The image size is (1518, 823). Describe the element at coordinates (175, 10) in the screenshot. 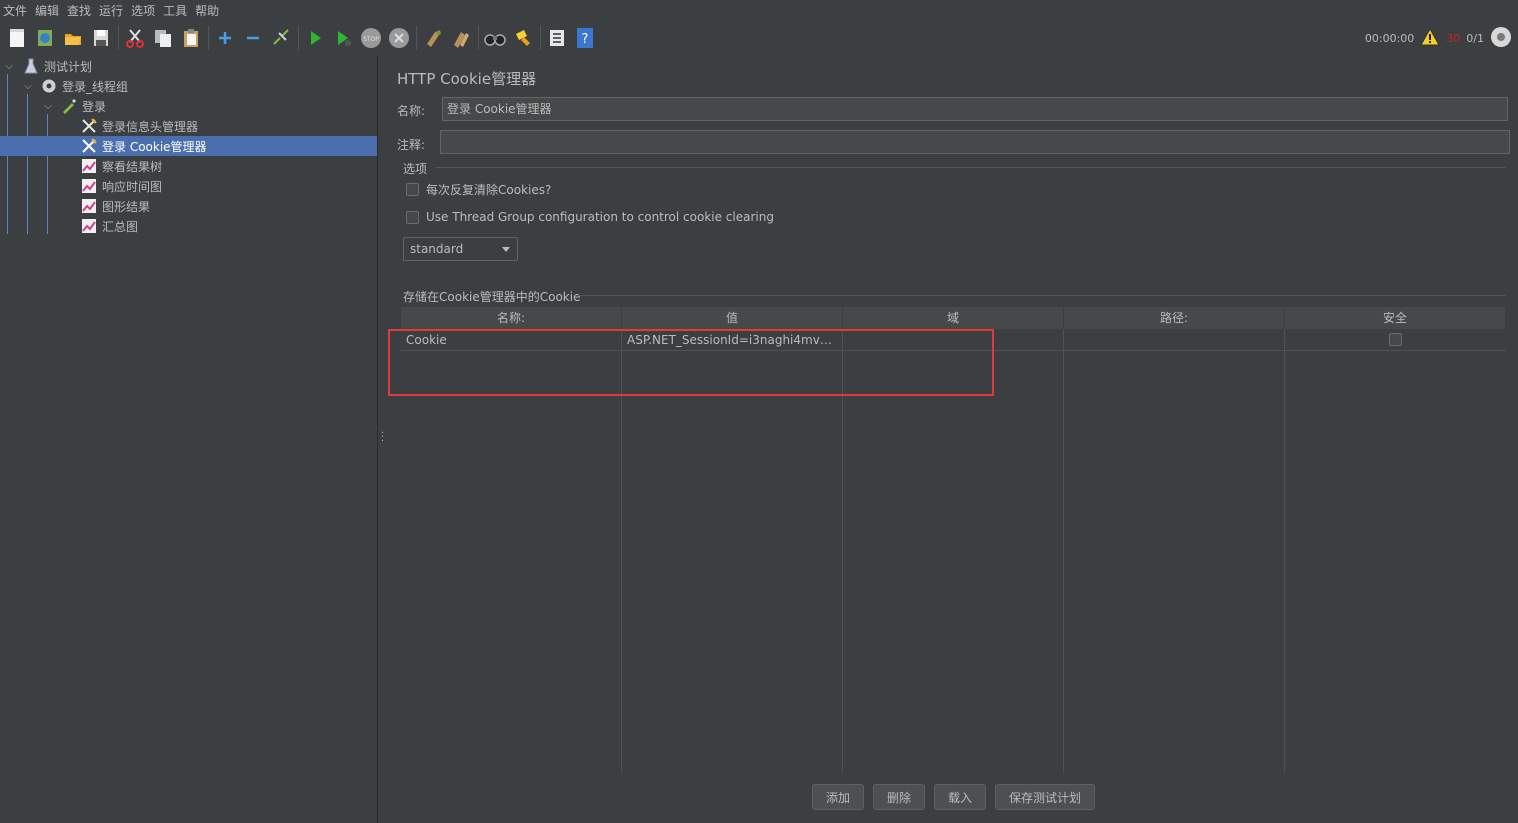

I see `menu-tools: 工具` at that location.